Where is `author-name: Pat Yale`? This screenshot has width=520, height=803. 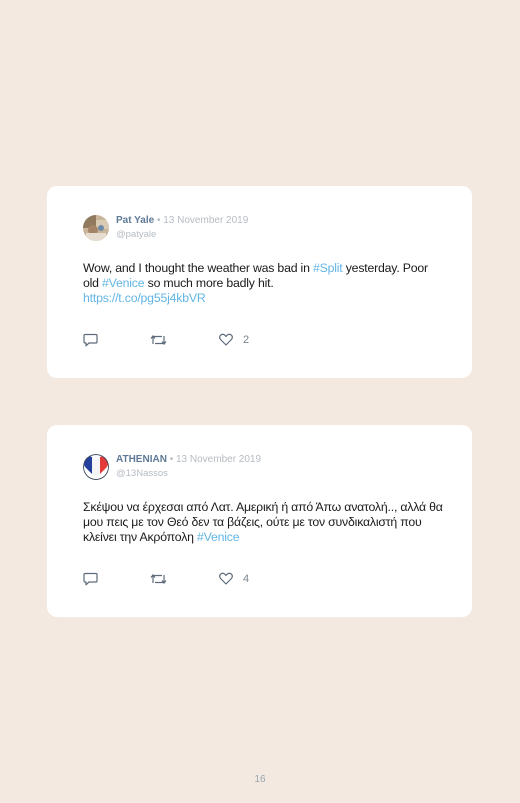 author-name: Pat Yale is located at coordinates (135, 220).